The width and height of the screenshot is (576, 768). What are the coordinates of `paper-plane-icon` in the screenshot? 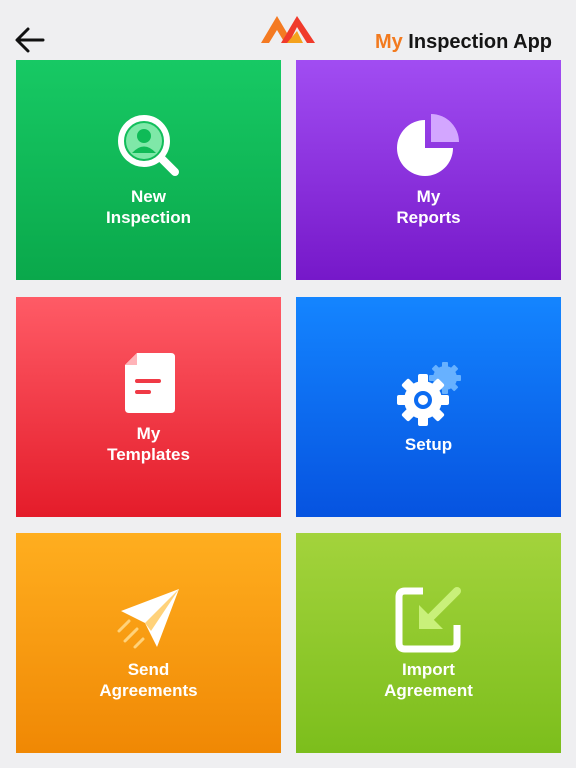 It's located at (148, 619).